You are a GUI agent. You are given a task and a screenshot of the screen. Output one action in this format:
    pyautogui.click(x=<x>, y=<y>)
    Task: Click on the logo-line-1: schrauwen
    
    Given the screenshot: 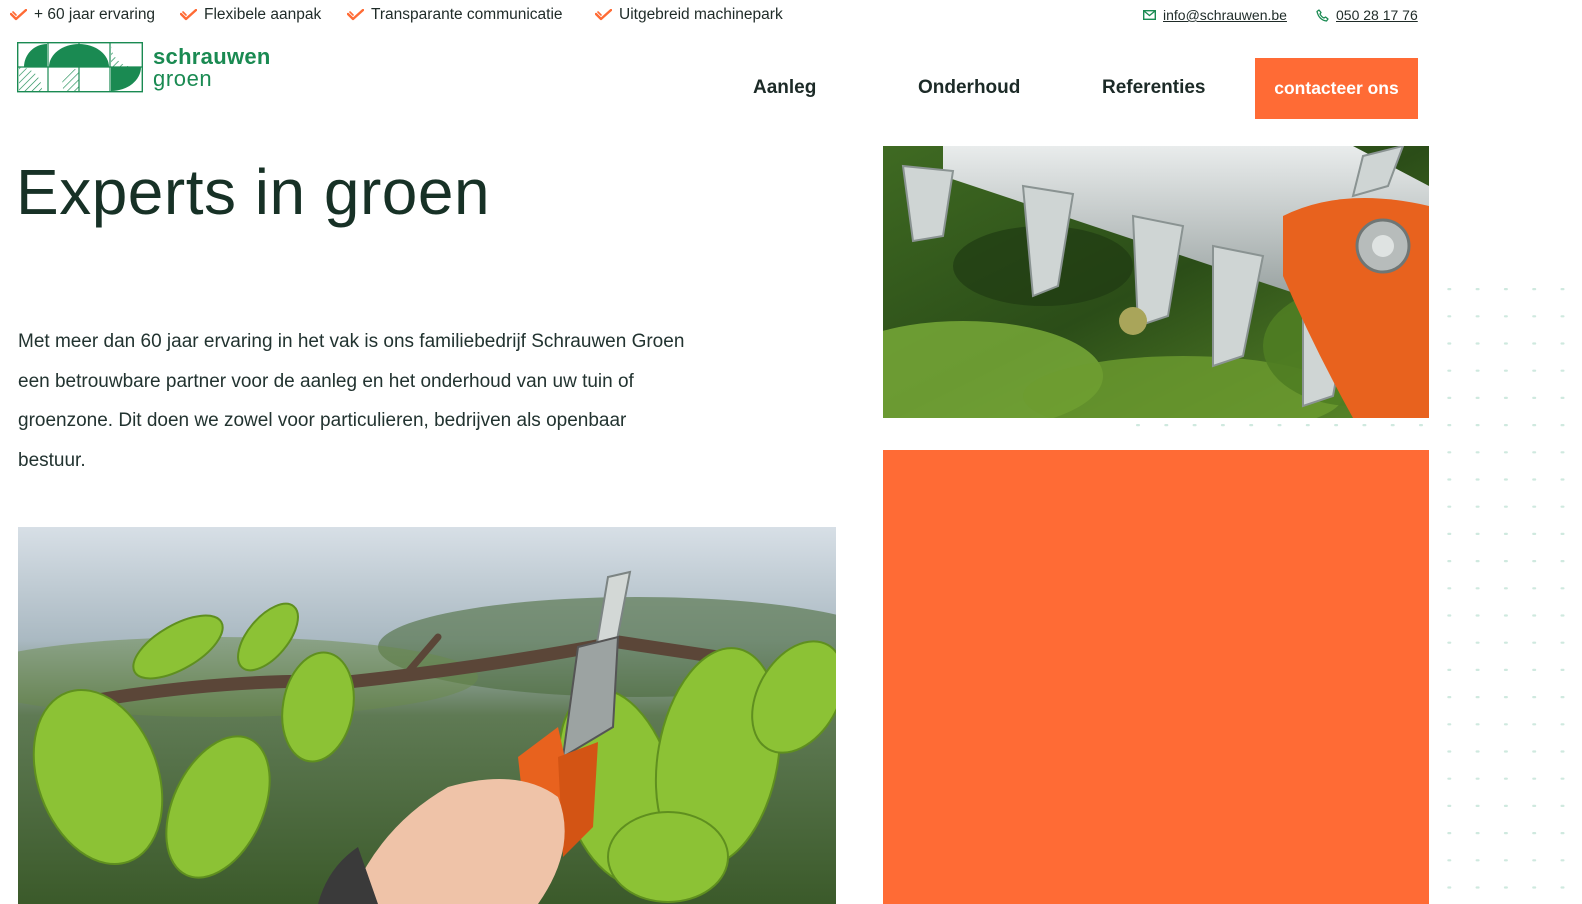 What is the action you would take?
    pyautogui.click(x=212, y=56)
    